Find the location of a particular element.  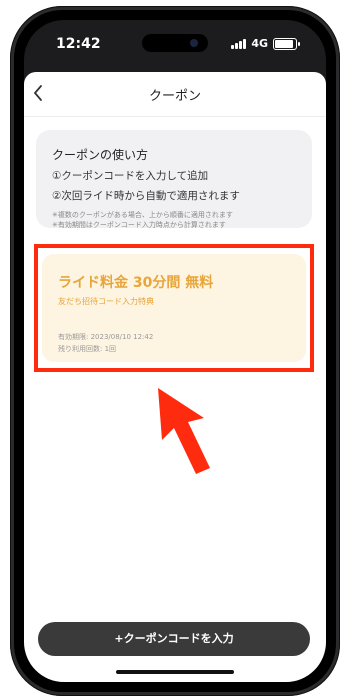

highlight-box is located at coordinates (174, 308).